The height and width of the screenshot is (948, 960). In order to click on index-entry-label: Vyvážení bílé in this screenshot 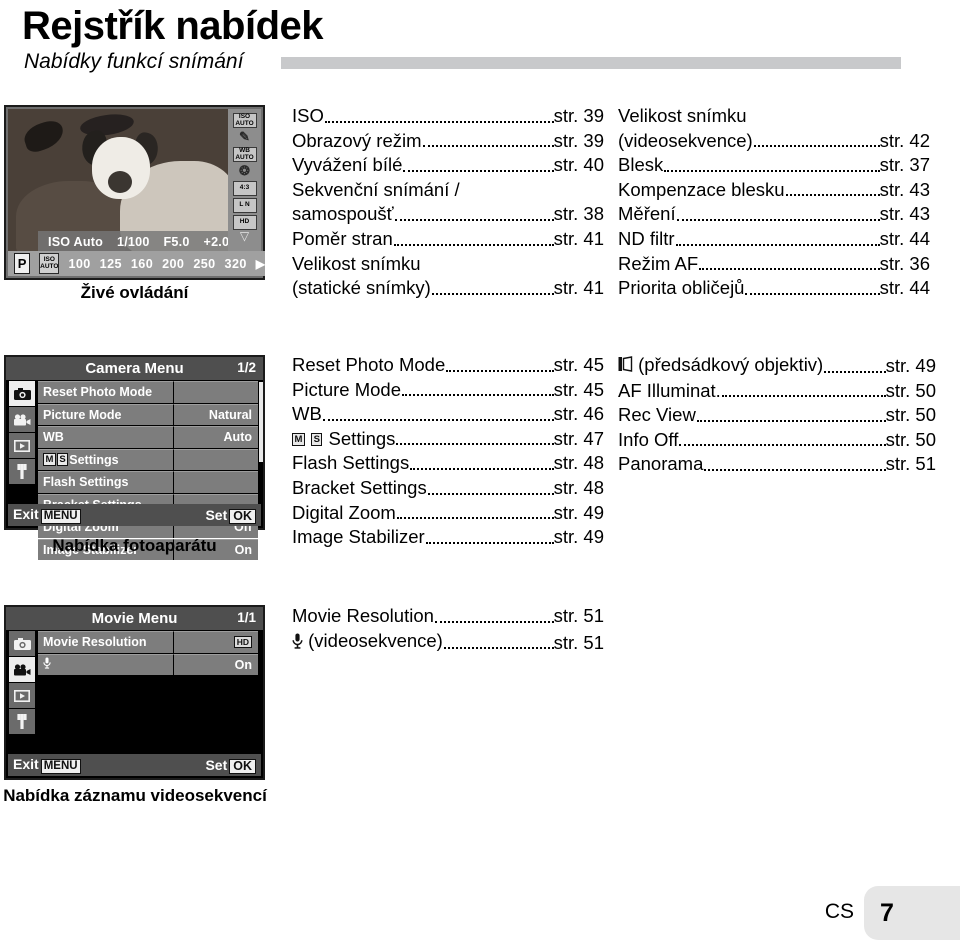, I will do `click(347, 165)`.